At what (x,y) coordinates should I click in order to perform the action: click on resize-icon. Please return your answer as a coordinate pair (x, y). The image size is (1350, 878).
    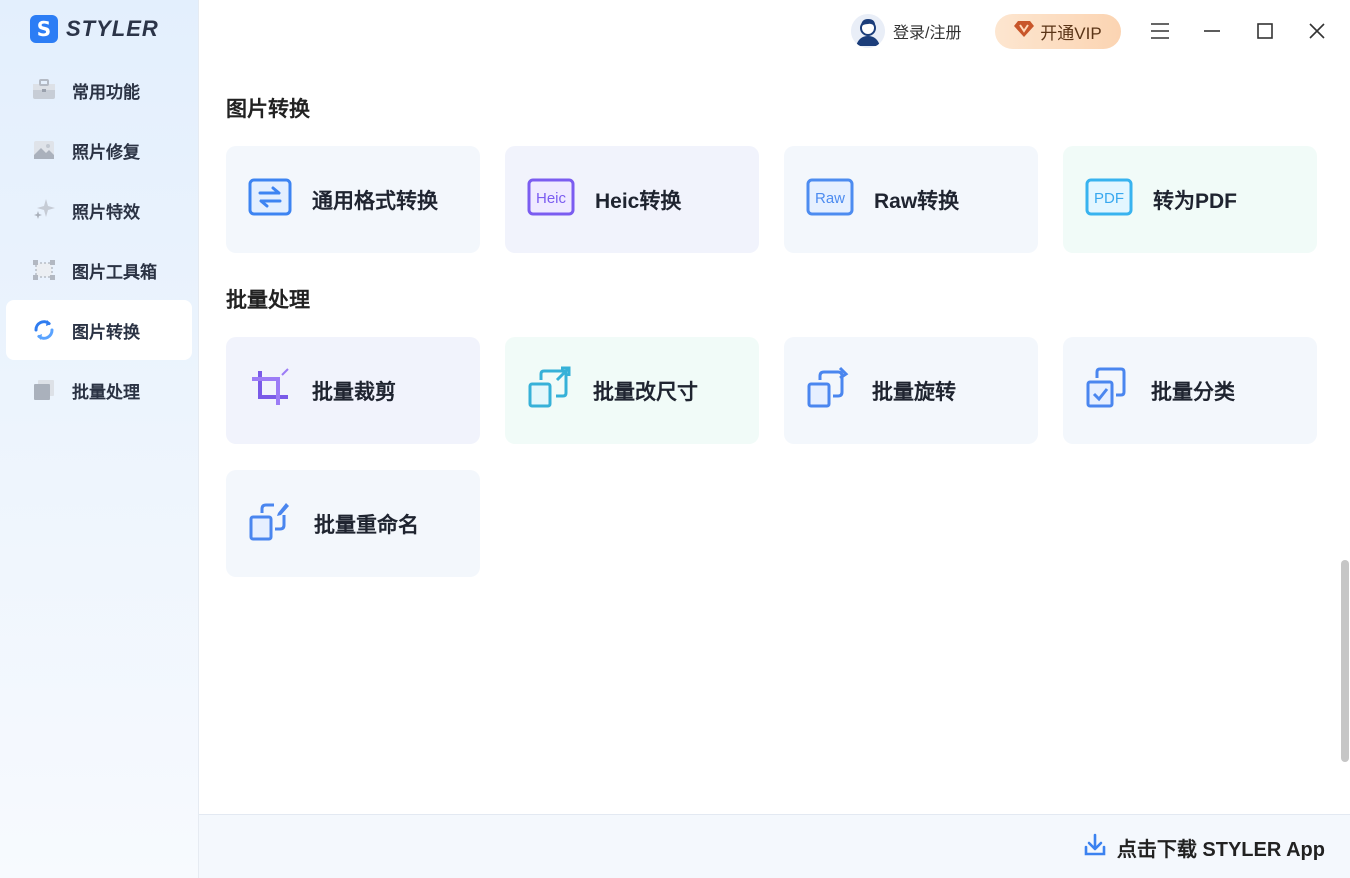
    Looking at the image, I should click on (550, 390).